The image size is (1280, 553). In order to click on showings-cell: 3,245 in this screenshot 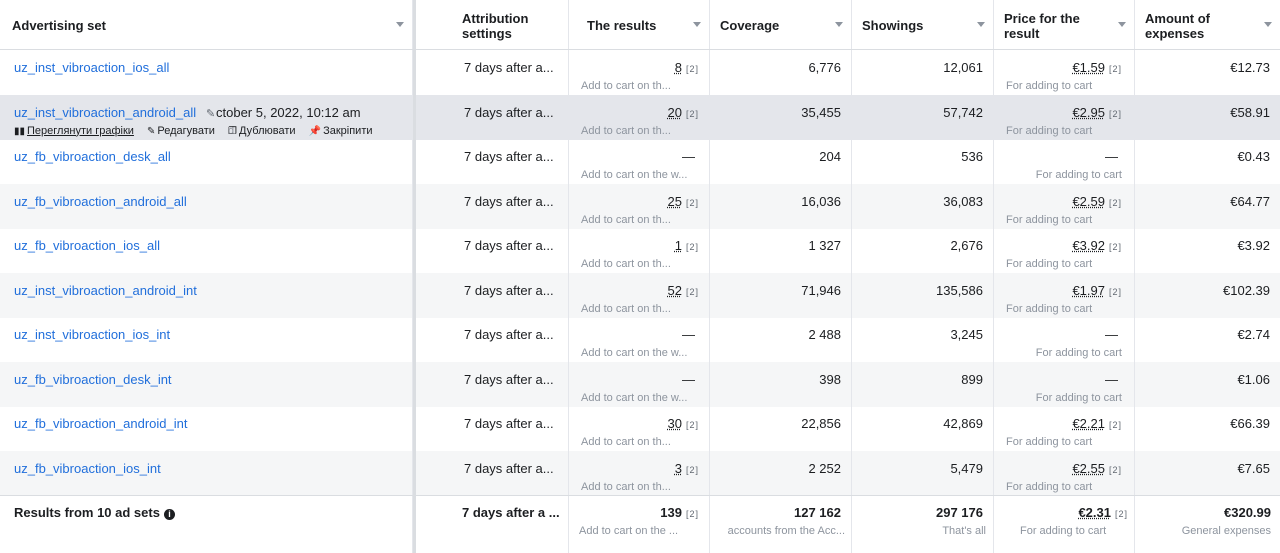, I will do `click(923, 339)`.